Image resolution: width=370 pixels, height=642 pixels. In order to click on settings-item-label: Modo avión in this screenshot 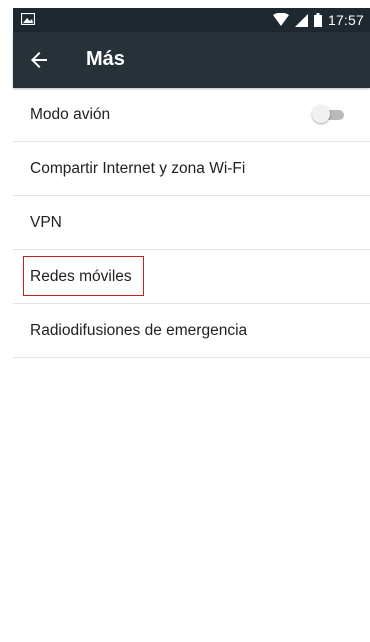, I will do `click(70, 114)`.